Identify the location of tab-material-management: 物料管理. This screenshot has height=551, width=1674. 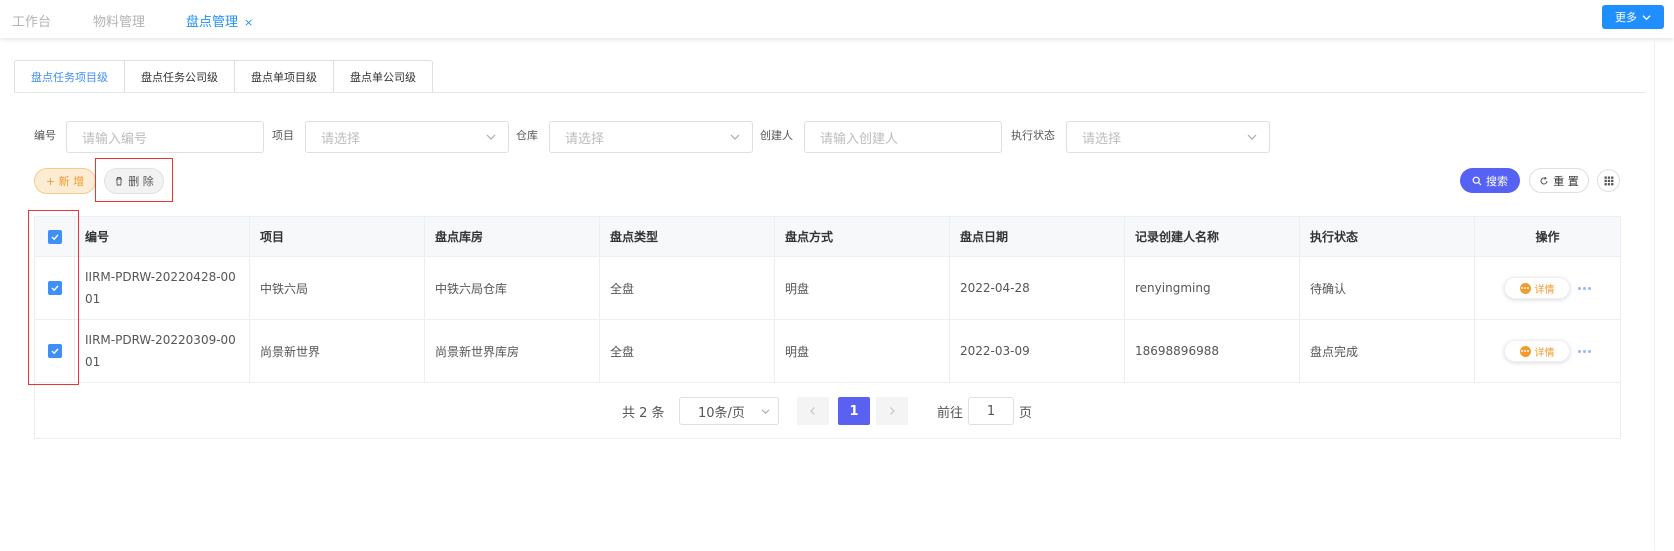
(119, 20).